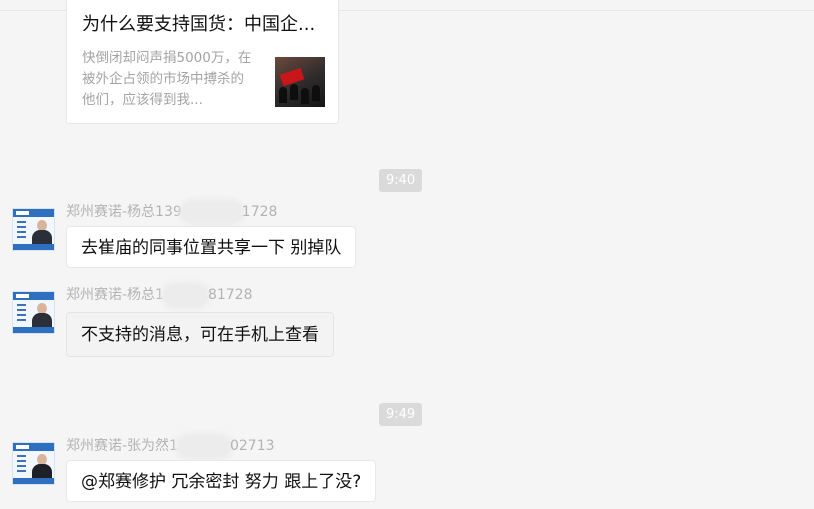 The image size is (814, 509). What do you see at coordinates (170, 446) in the screenshot?
I see `sender-name: 郑州赛诺-张为然1 02713` at bounding box center [170, 446].